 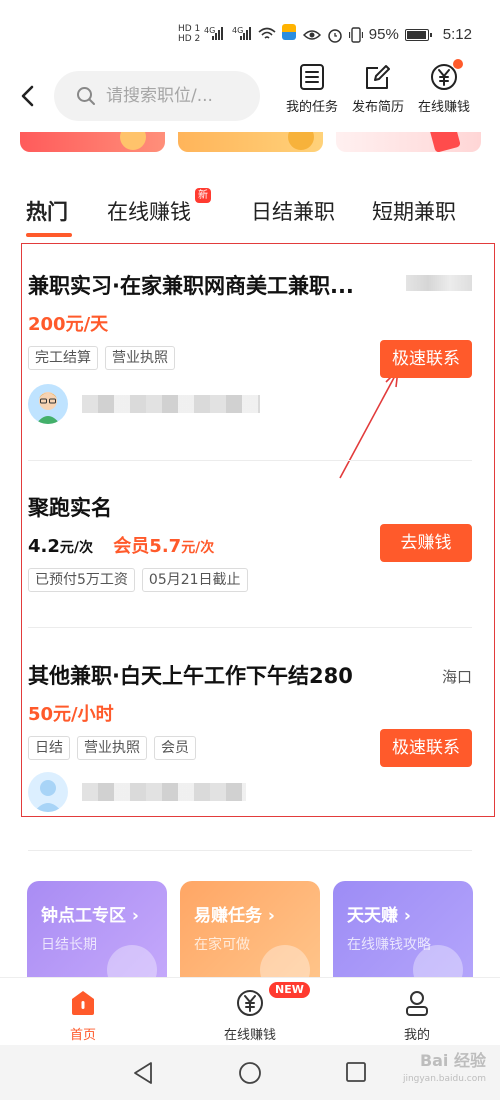 What do you see at coordinates (49, 235) in the screenshot?
I see `active-tab-indicator` at bounding box center [49, 235].